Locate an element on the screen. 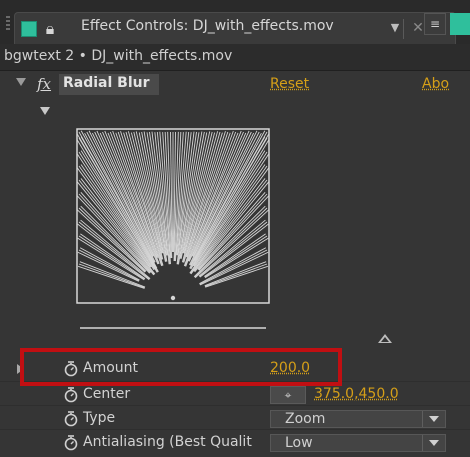 Image resolution: width=470 pixels, height=457 pixels. property-label: Amount is located at coordinates (111, 368).